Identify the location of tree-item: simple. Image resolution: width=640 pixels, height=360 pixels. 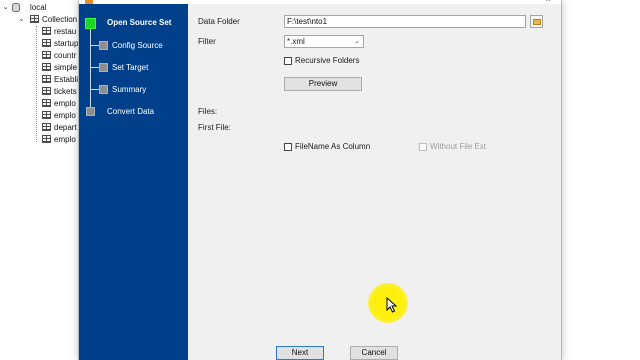
(59, 68).